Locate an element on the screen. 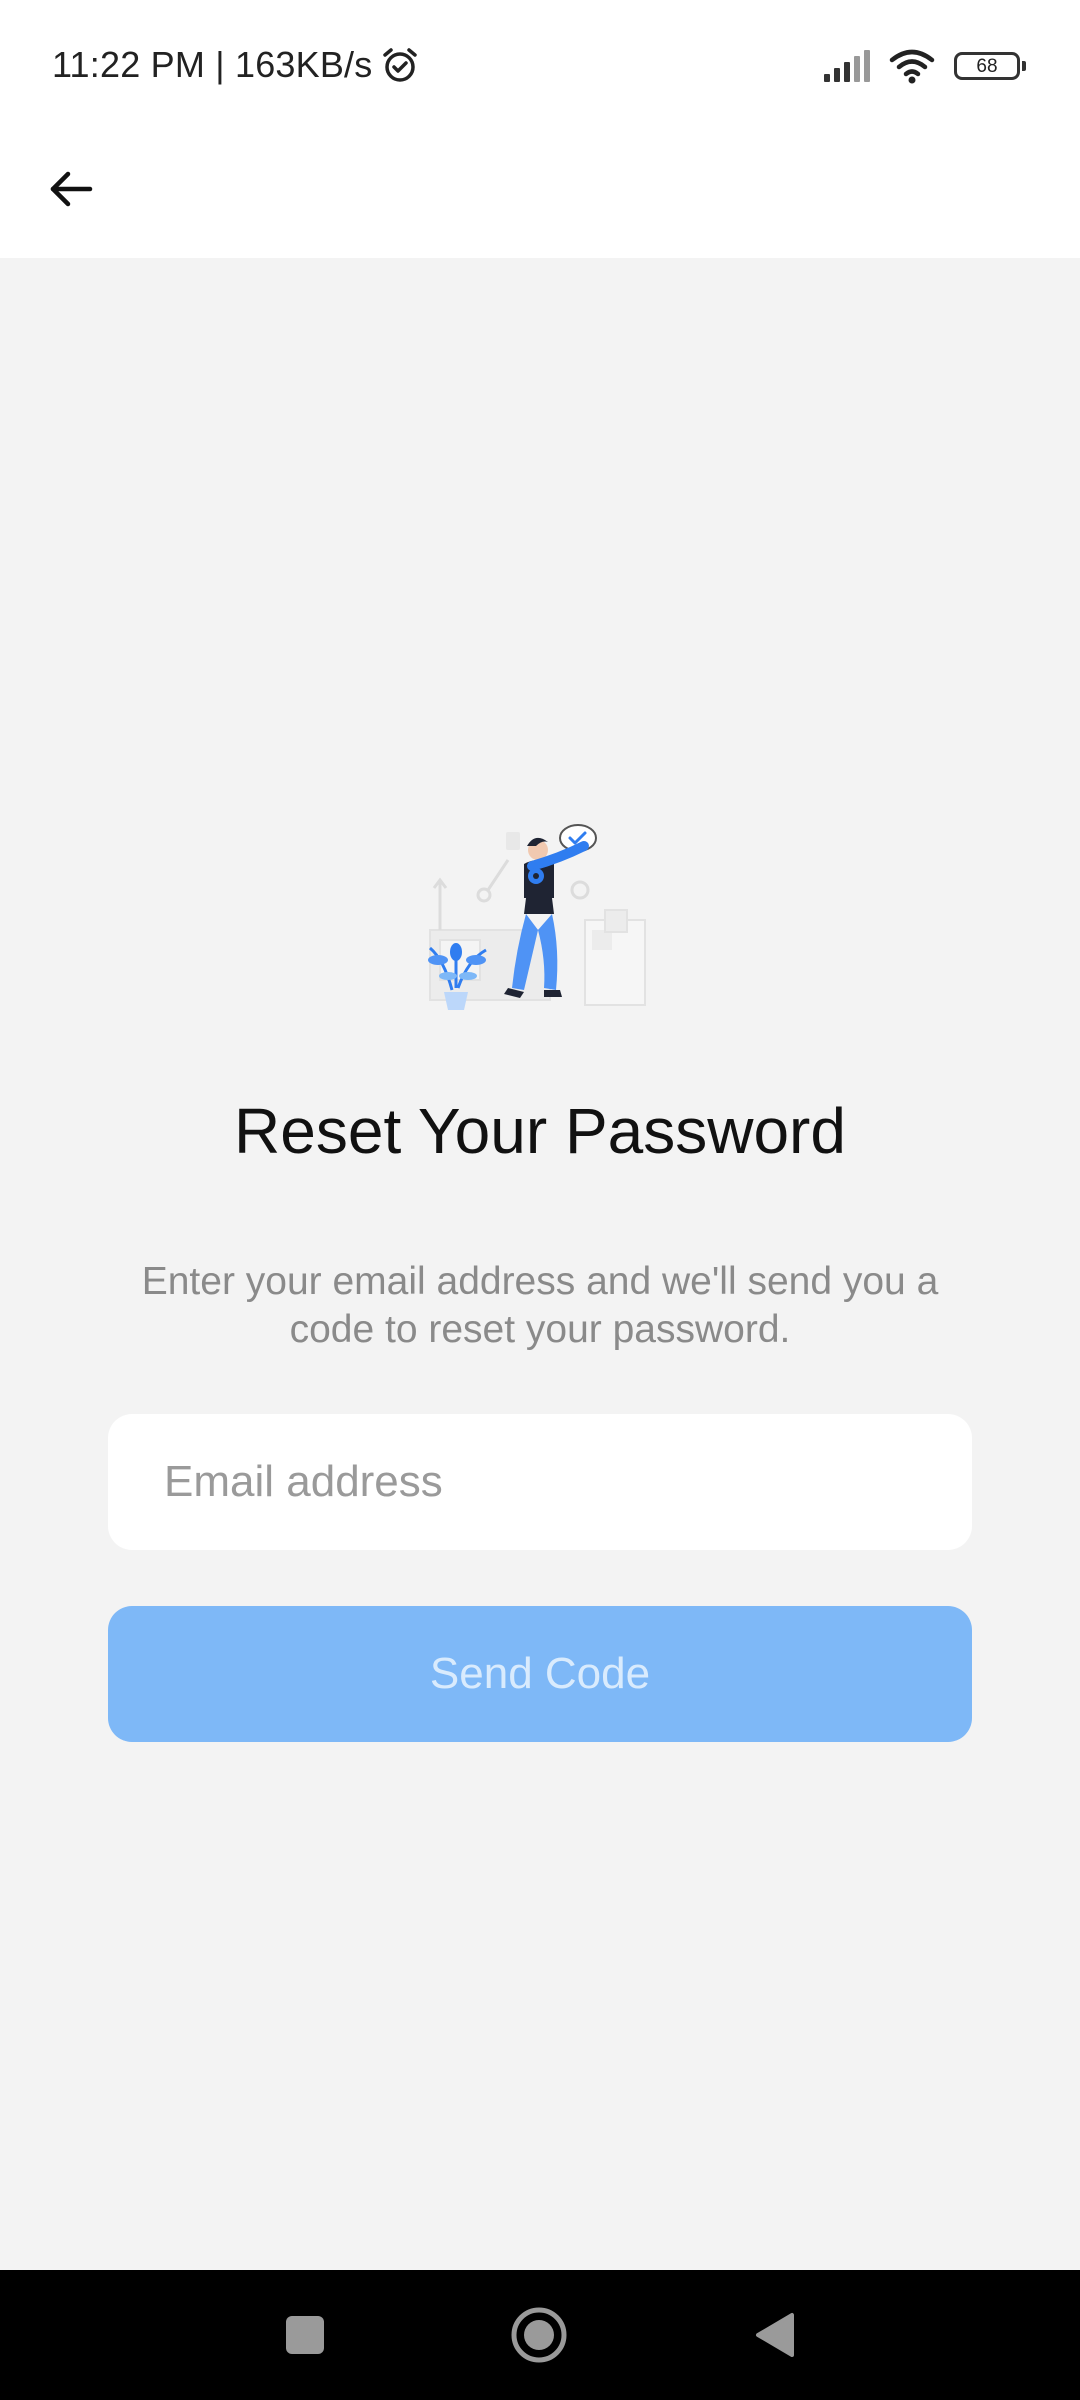 This screenshot has width=1080, height=2400. email-field-container is located at coordinates (540, 1482).